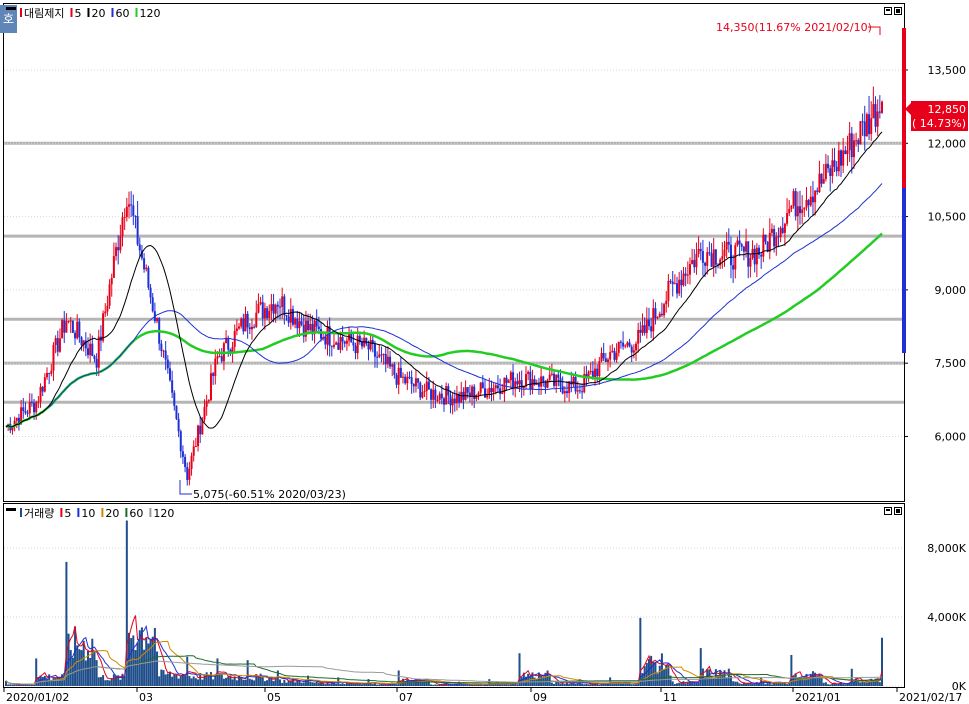 The image size is (969, 704). I want to click on price-panel-toggle, so click(11, 8).